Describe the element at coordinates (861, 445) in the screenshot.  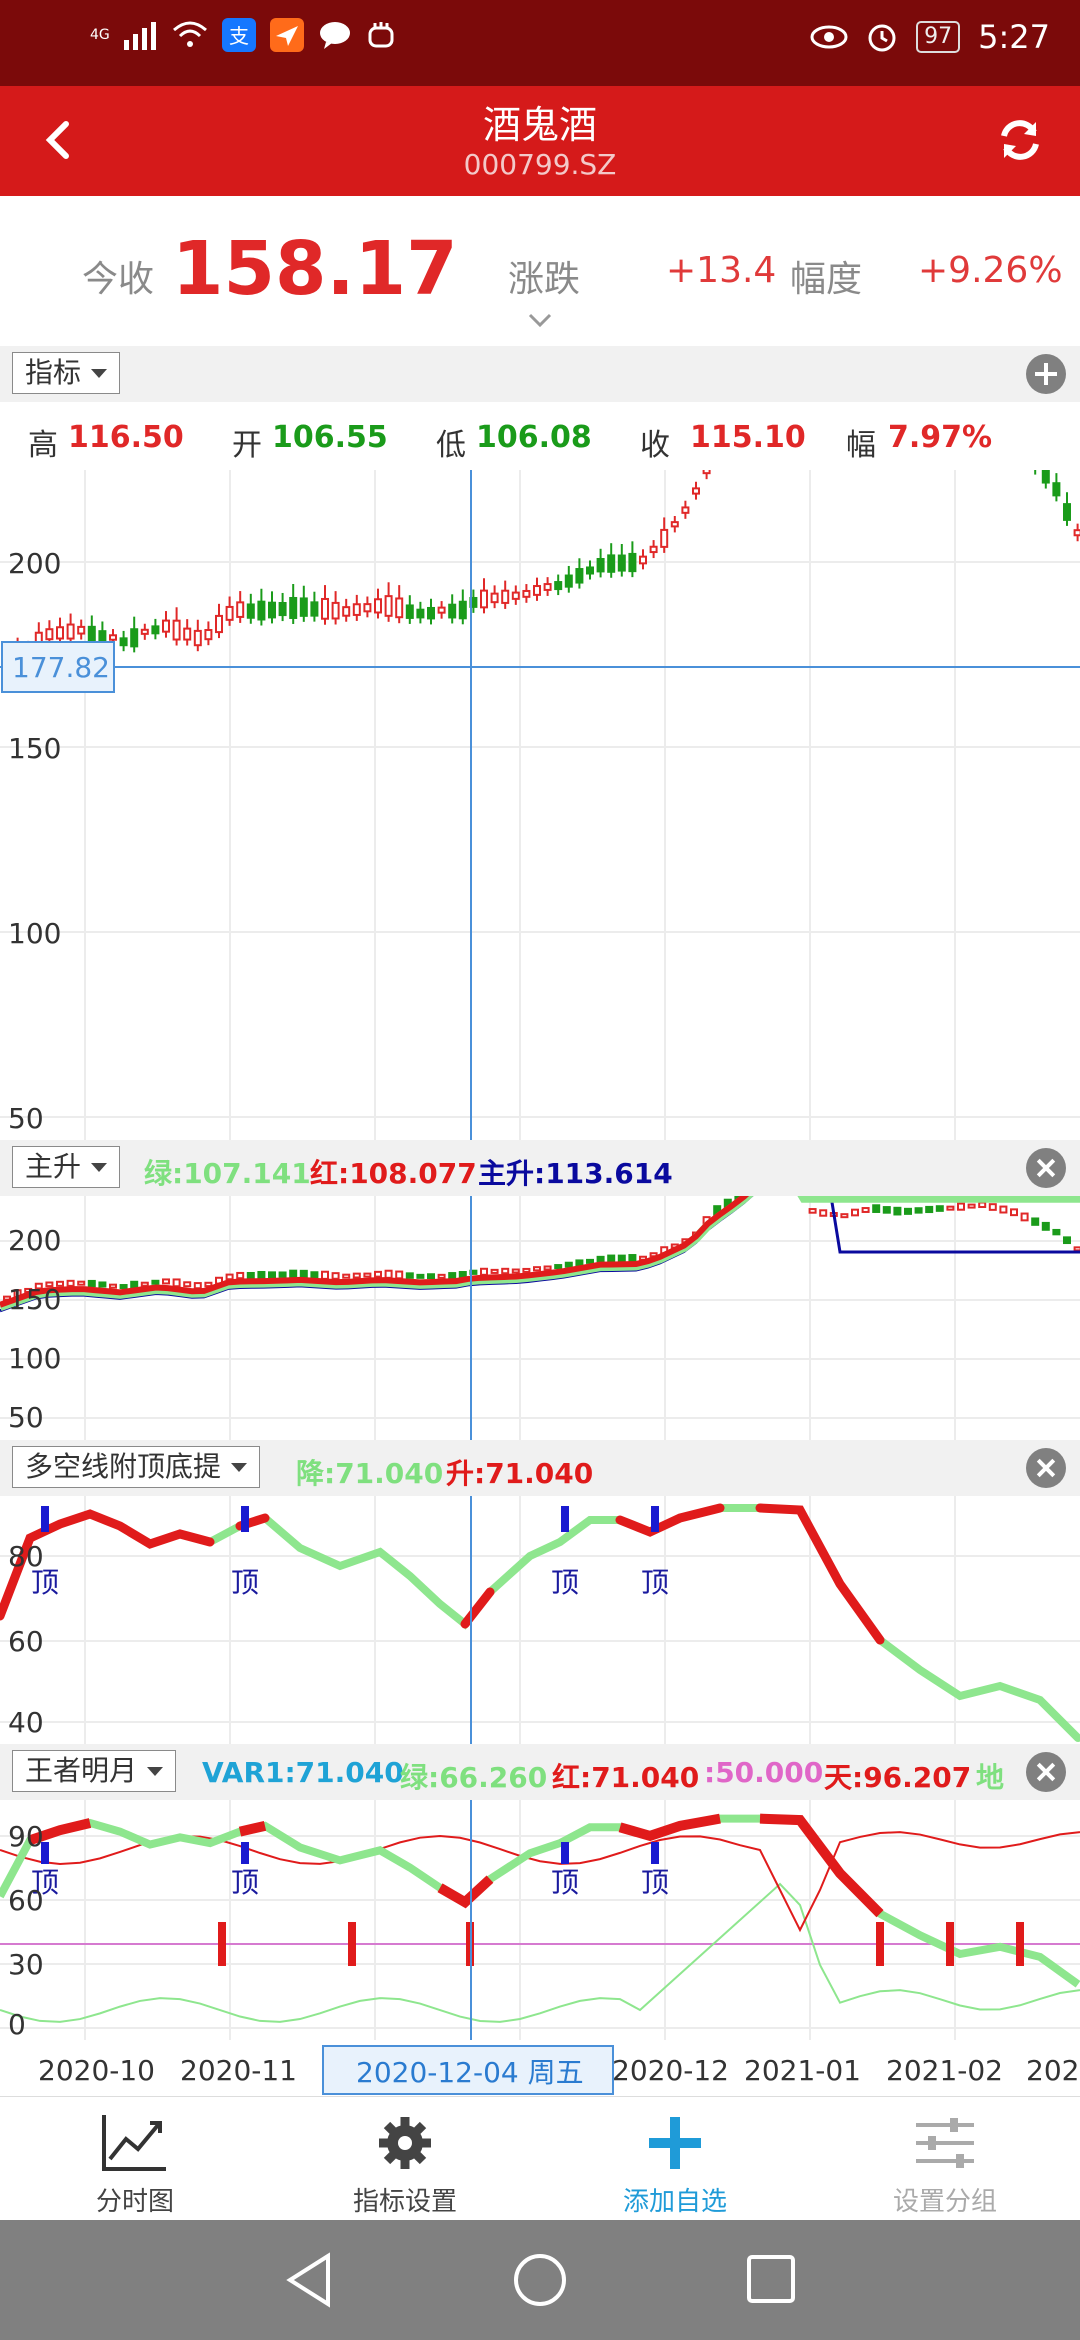
I see `amp-label-ohlc: 幅` at that location.